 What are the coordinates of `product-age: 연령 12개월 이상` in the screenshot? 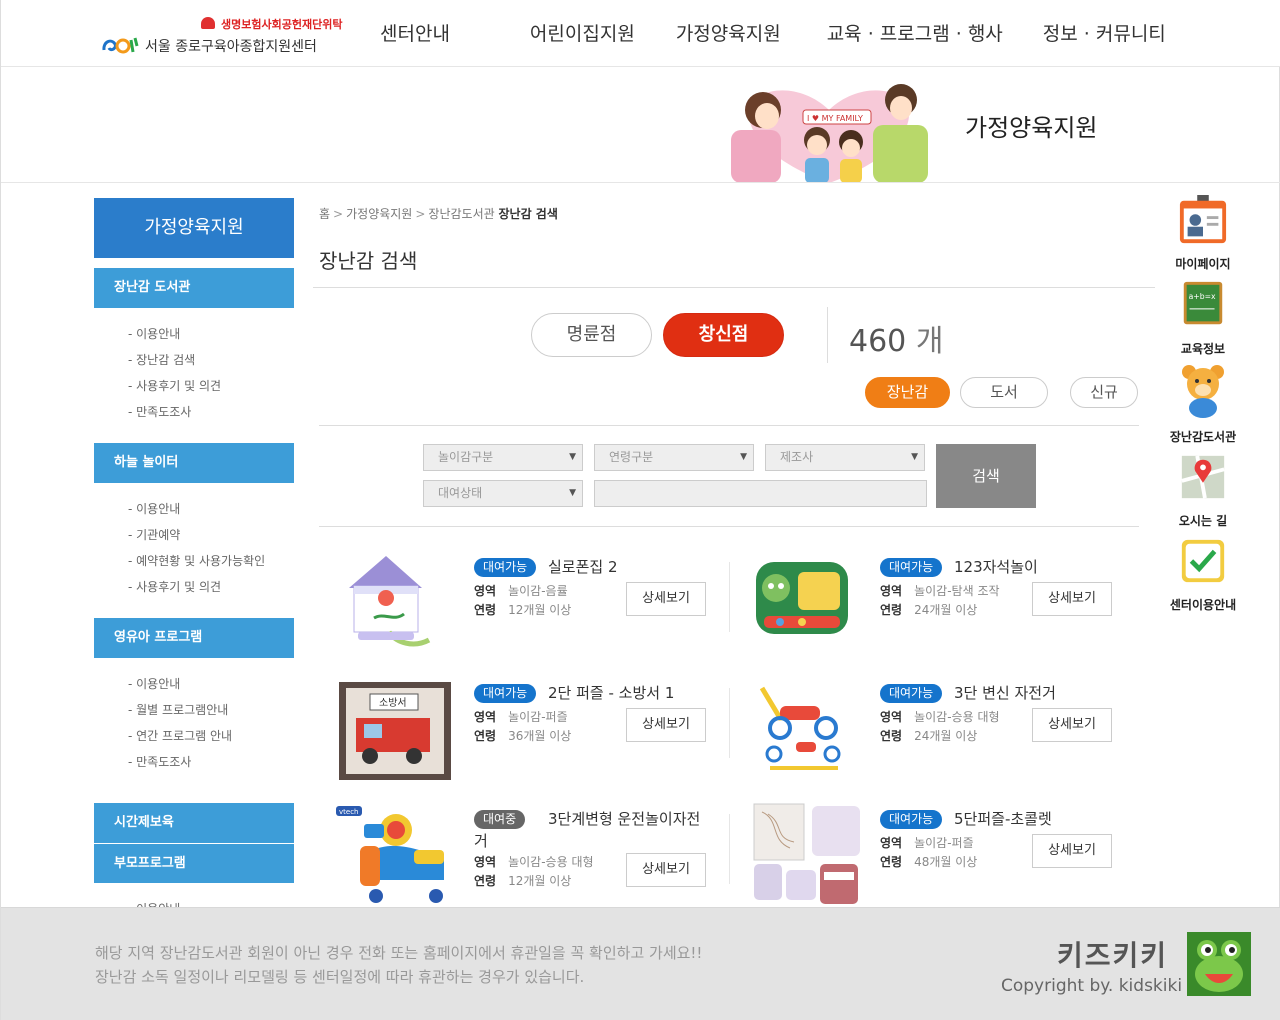 It's located at (522, 880).